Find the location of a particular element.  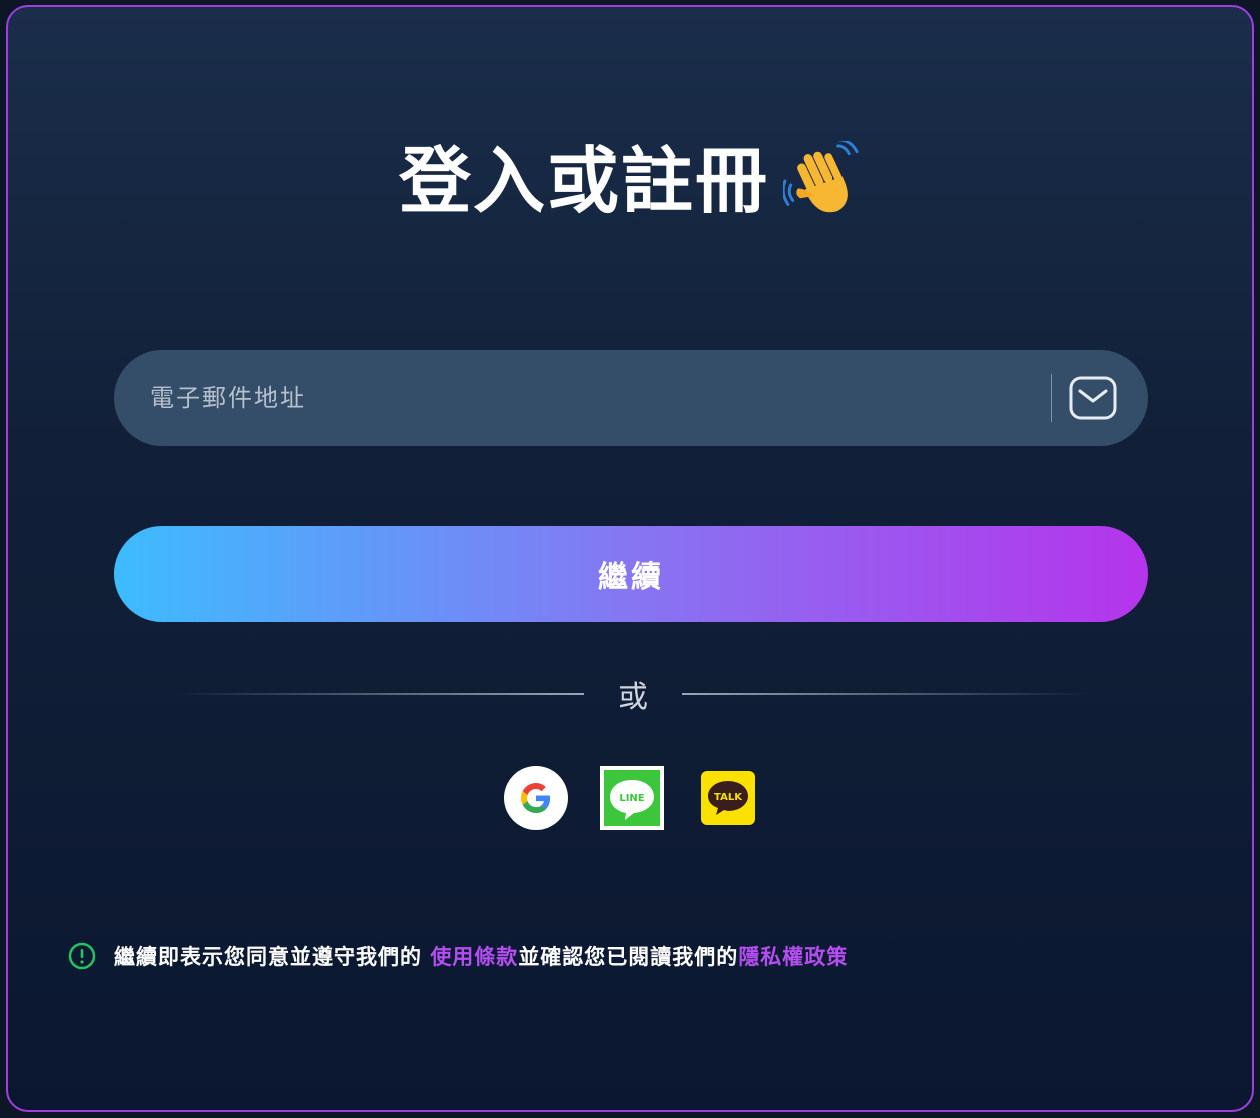

divider-line-left is located at coordinates (379, 694).